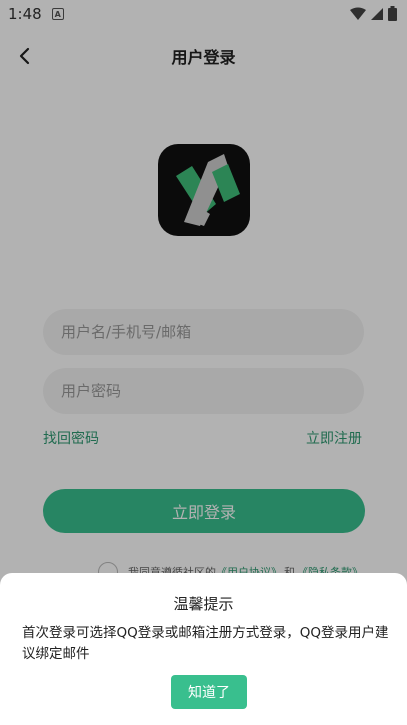 The image size is (407, 725). Describe the element at coordinates (209, 692) in the screenshot. I see `dialog-confirm-button: 知道了` at that location.